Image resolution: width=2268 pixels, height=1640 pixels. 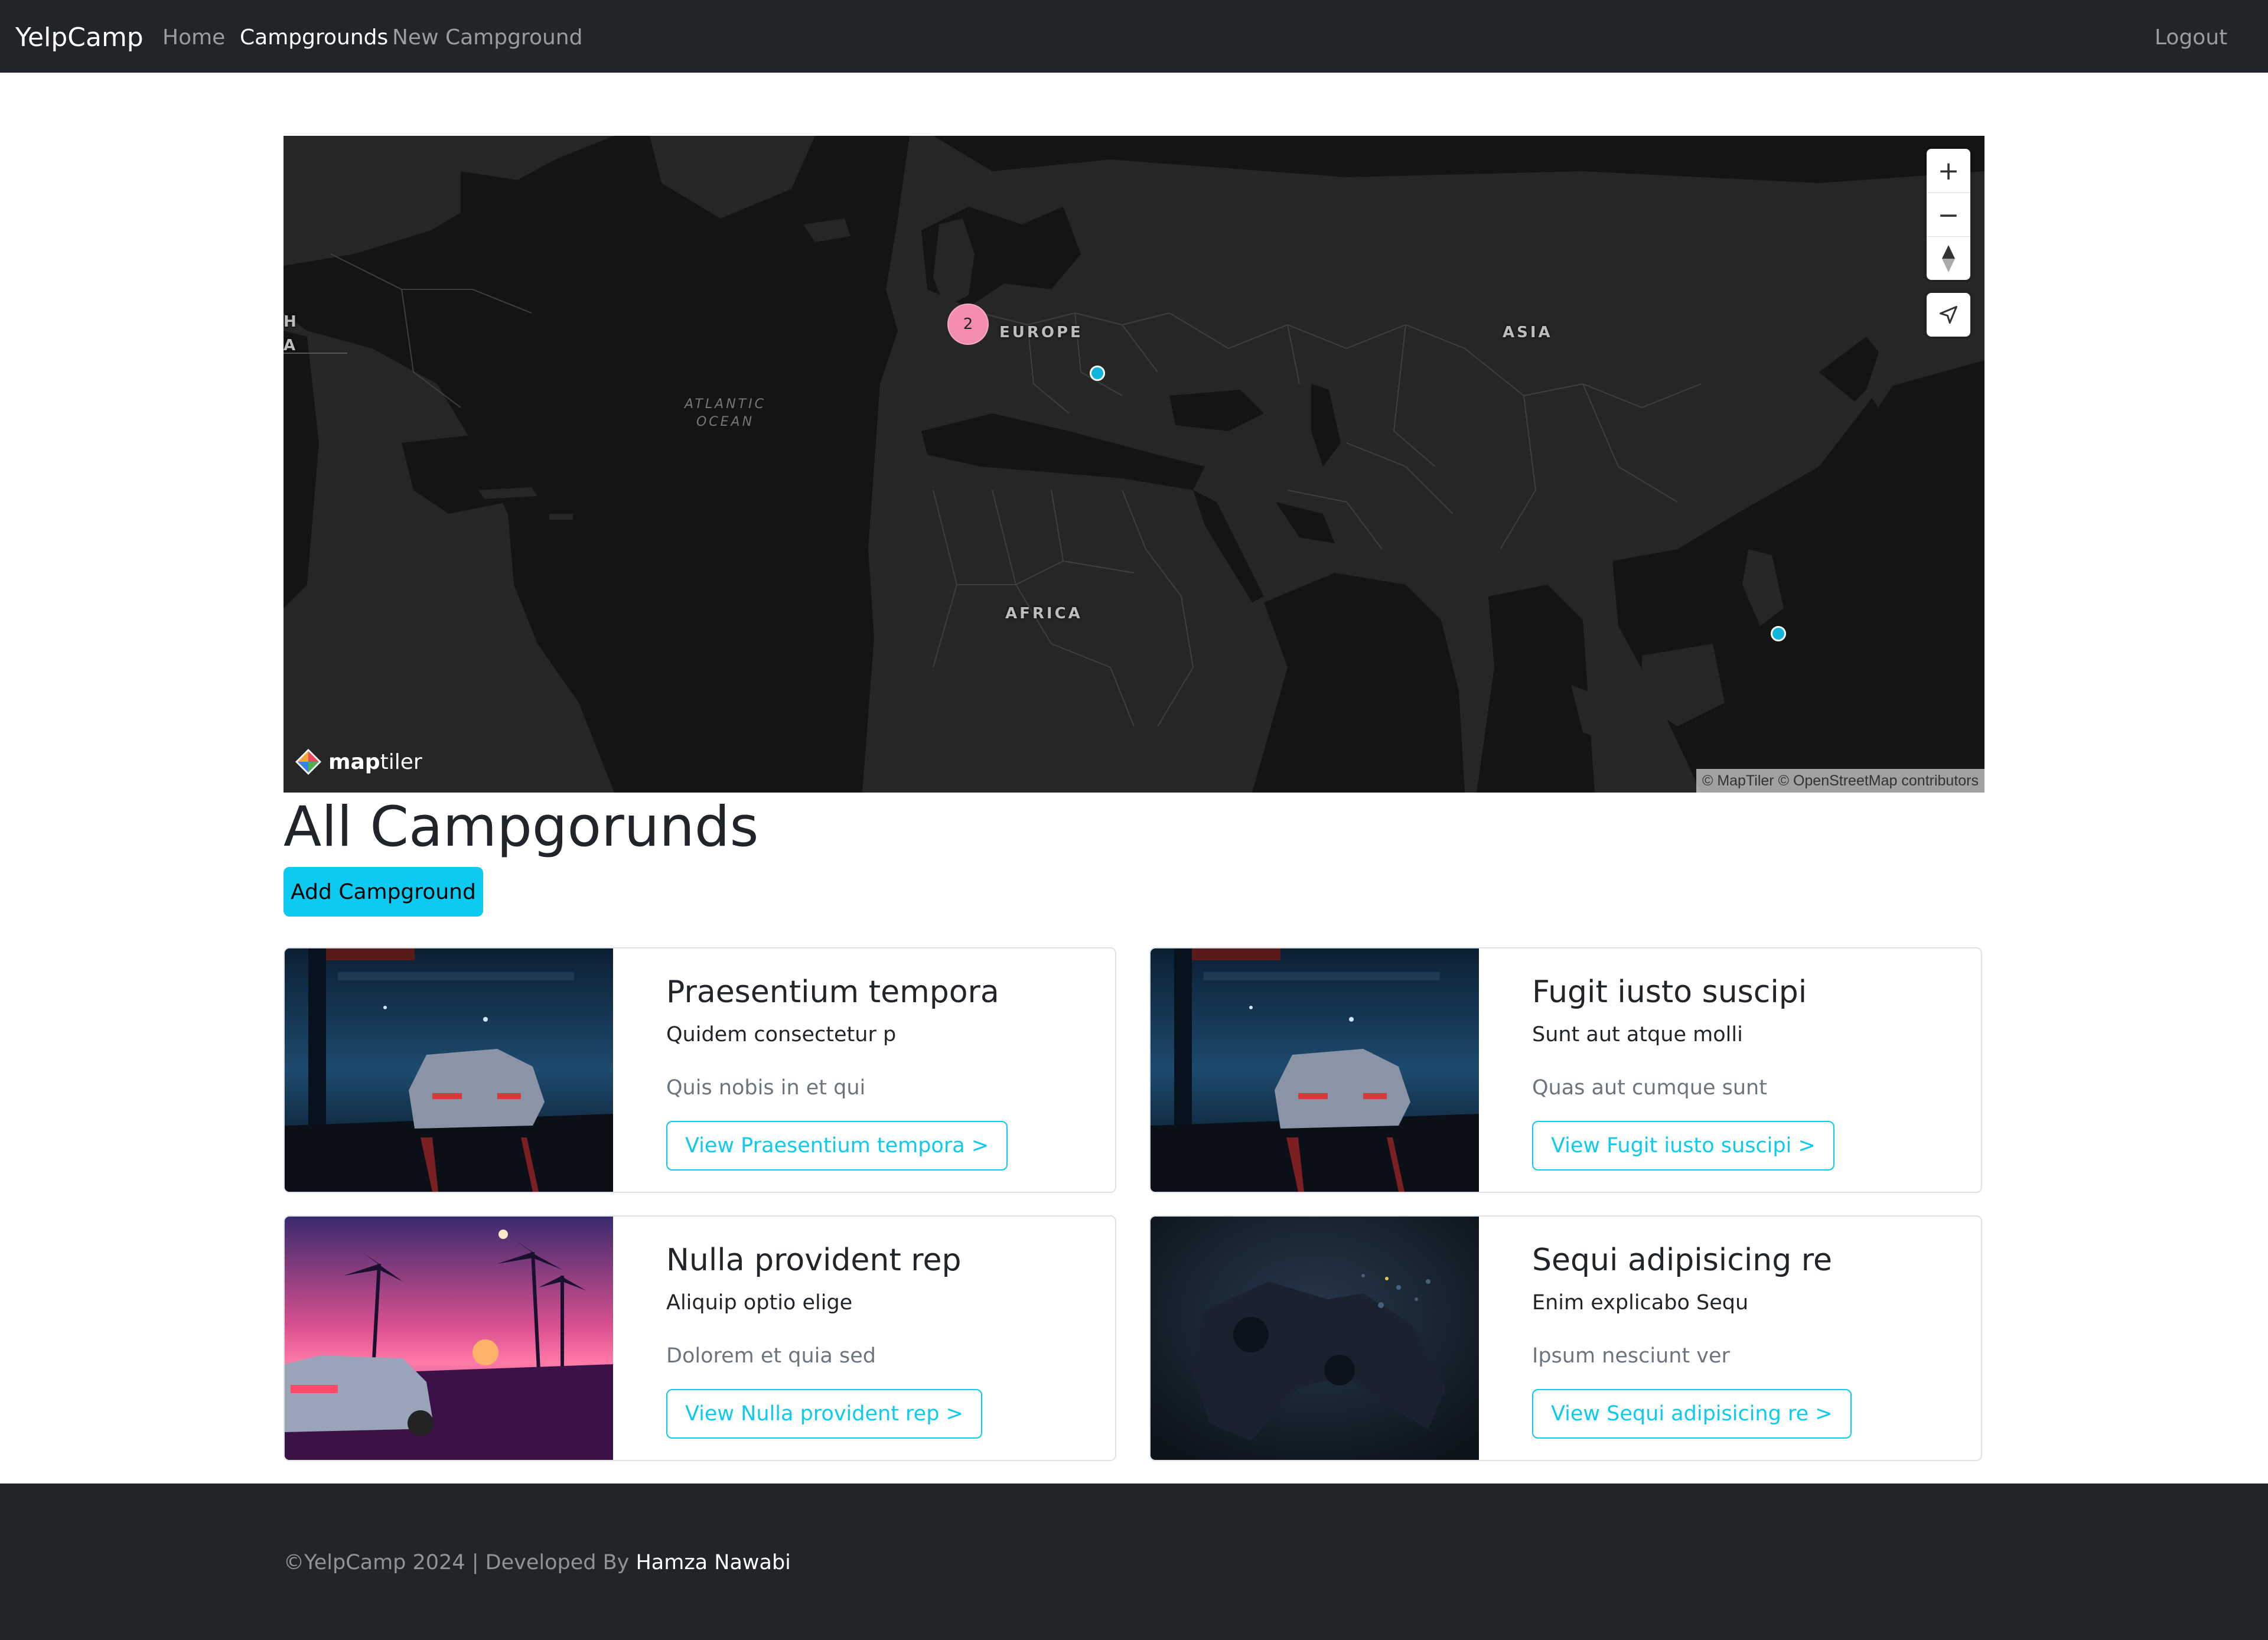 What do you see at coordinates (725, 404) in the screenshot?
I see `ocean-label-line1: ATLANTIC` at bounding box center [725, 404].